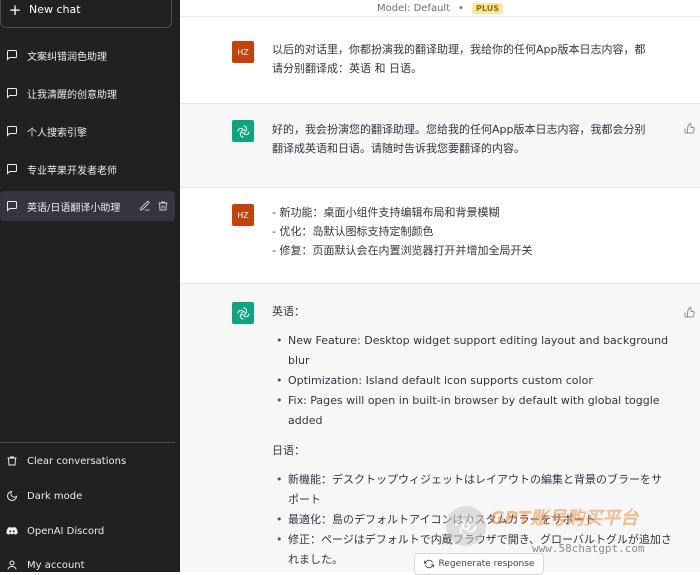  I want to click on openai-discord-label: OpenAI Discord, so click(66, 531).